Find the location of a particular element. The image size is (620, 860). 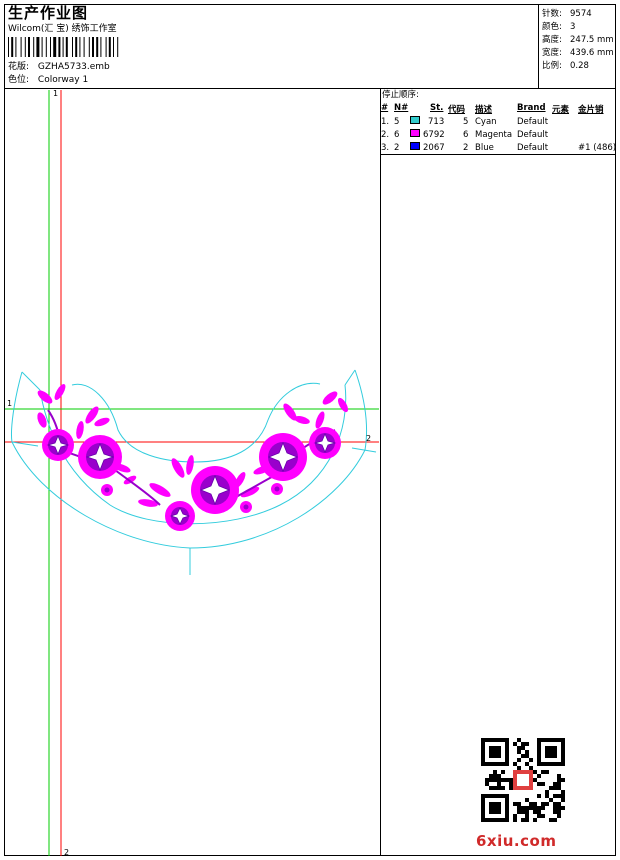

flower-center is located at coordinates (215, 490).